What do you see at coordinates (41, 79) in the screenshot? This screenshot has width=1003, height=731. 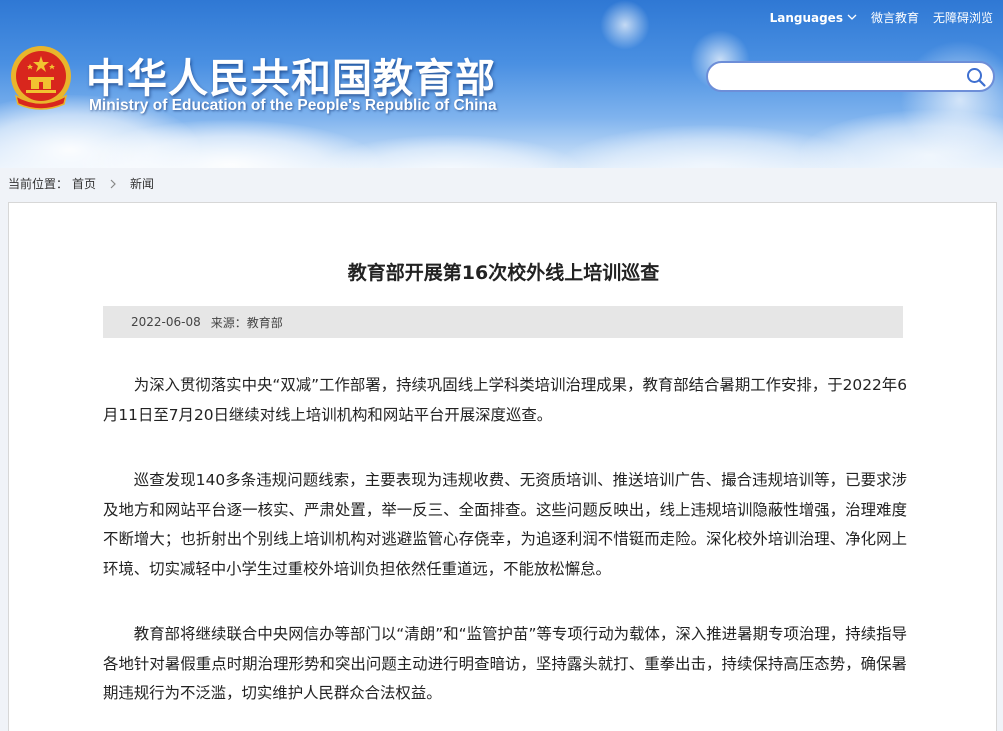 I see `national-emblem-icon` at bounding box center [41, 79].